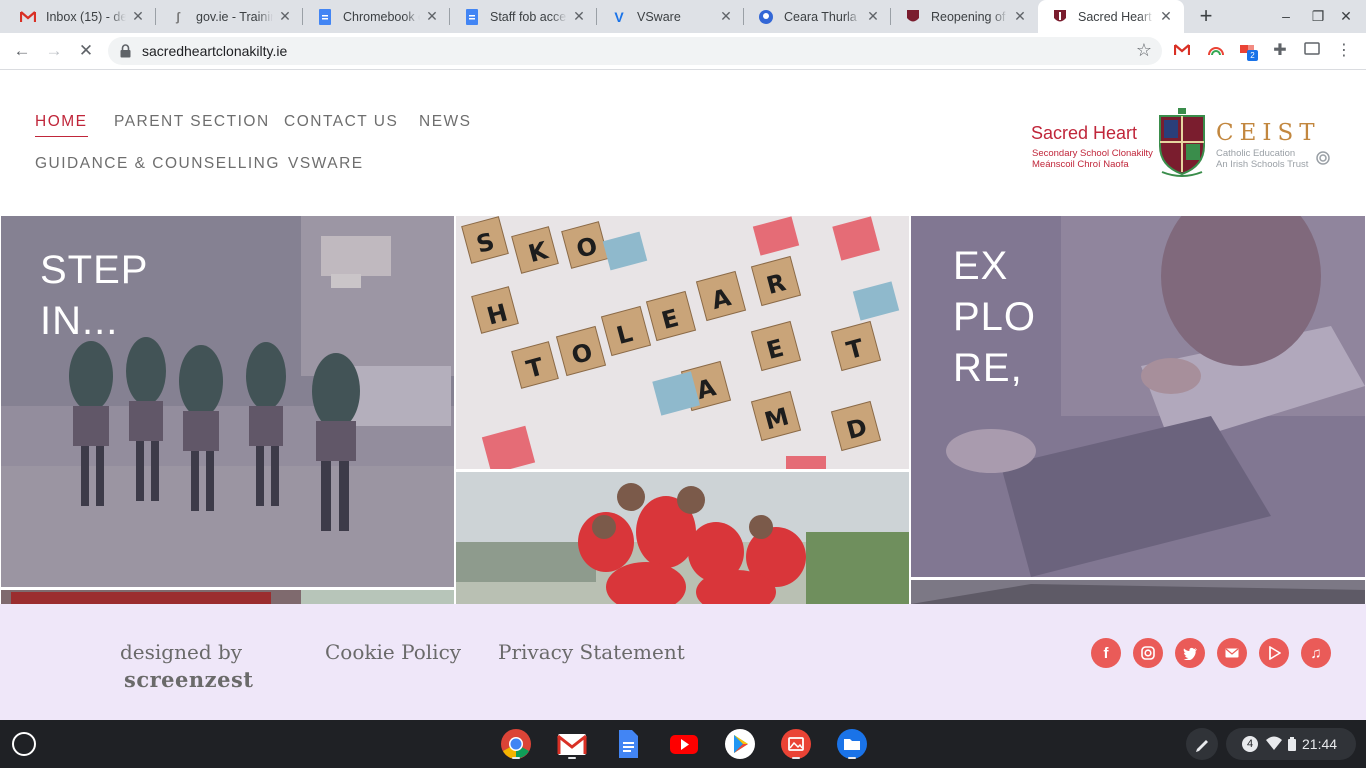 The height and width of the screenshot is (768, 1366). I want to click on classroom-photo, so click(227, 597).